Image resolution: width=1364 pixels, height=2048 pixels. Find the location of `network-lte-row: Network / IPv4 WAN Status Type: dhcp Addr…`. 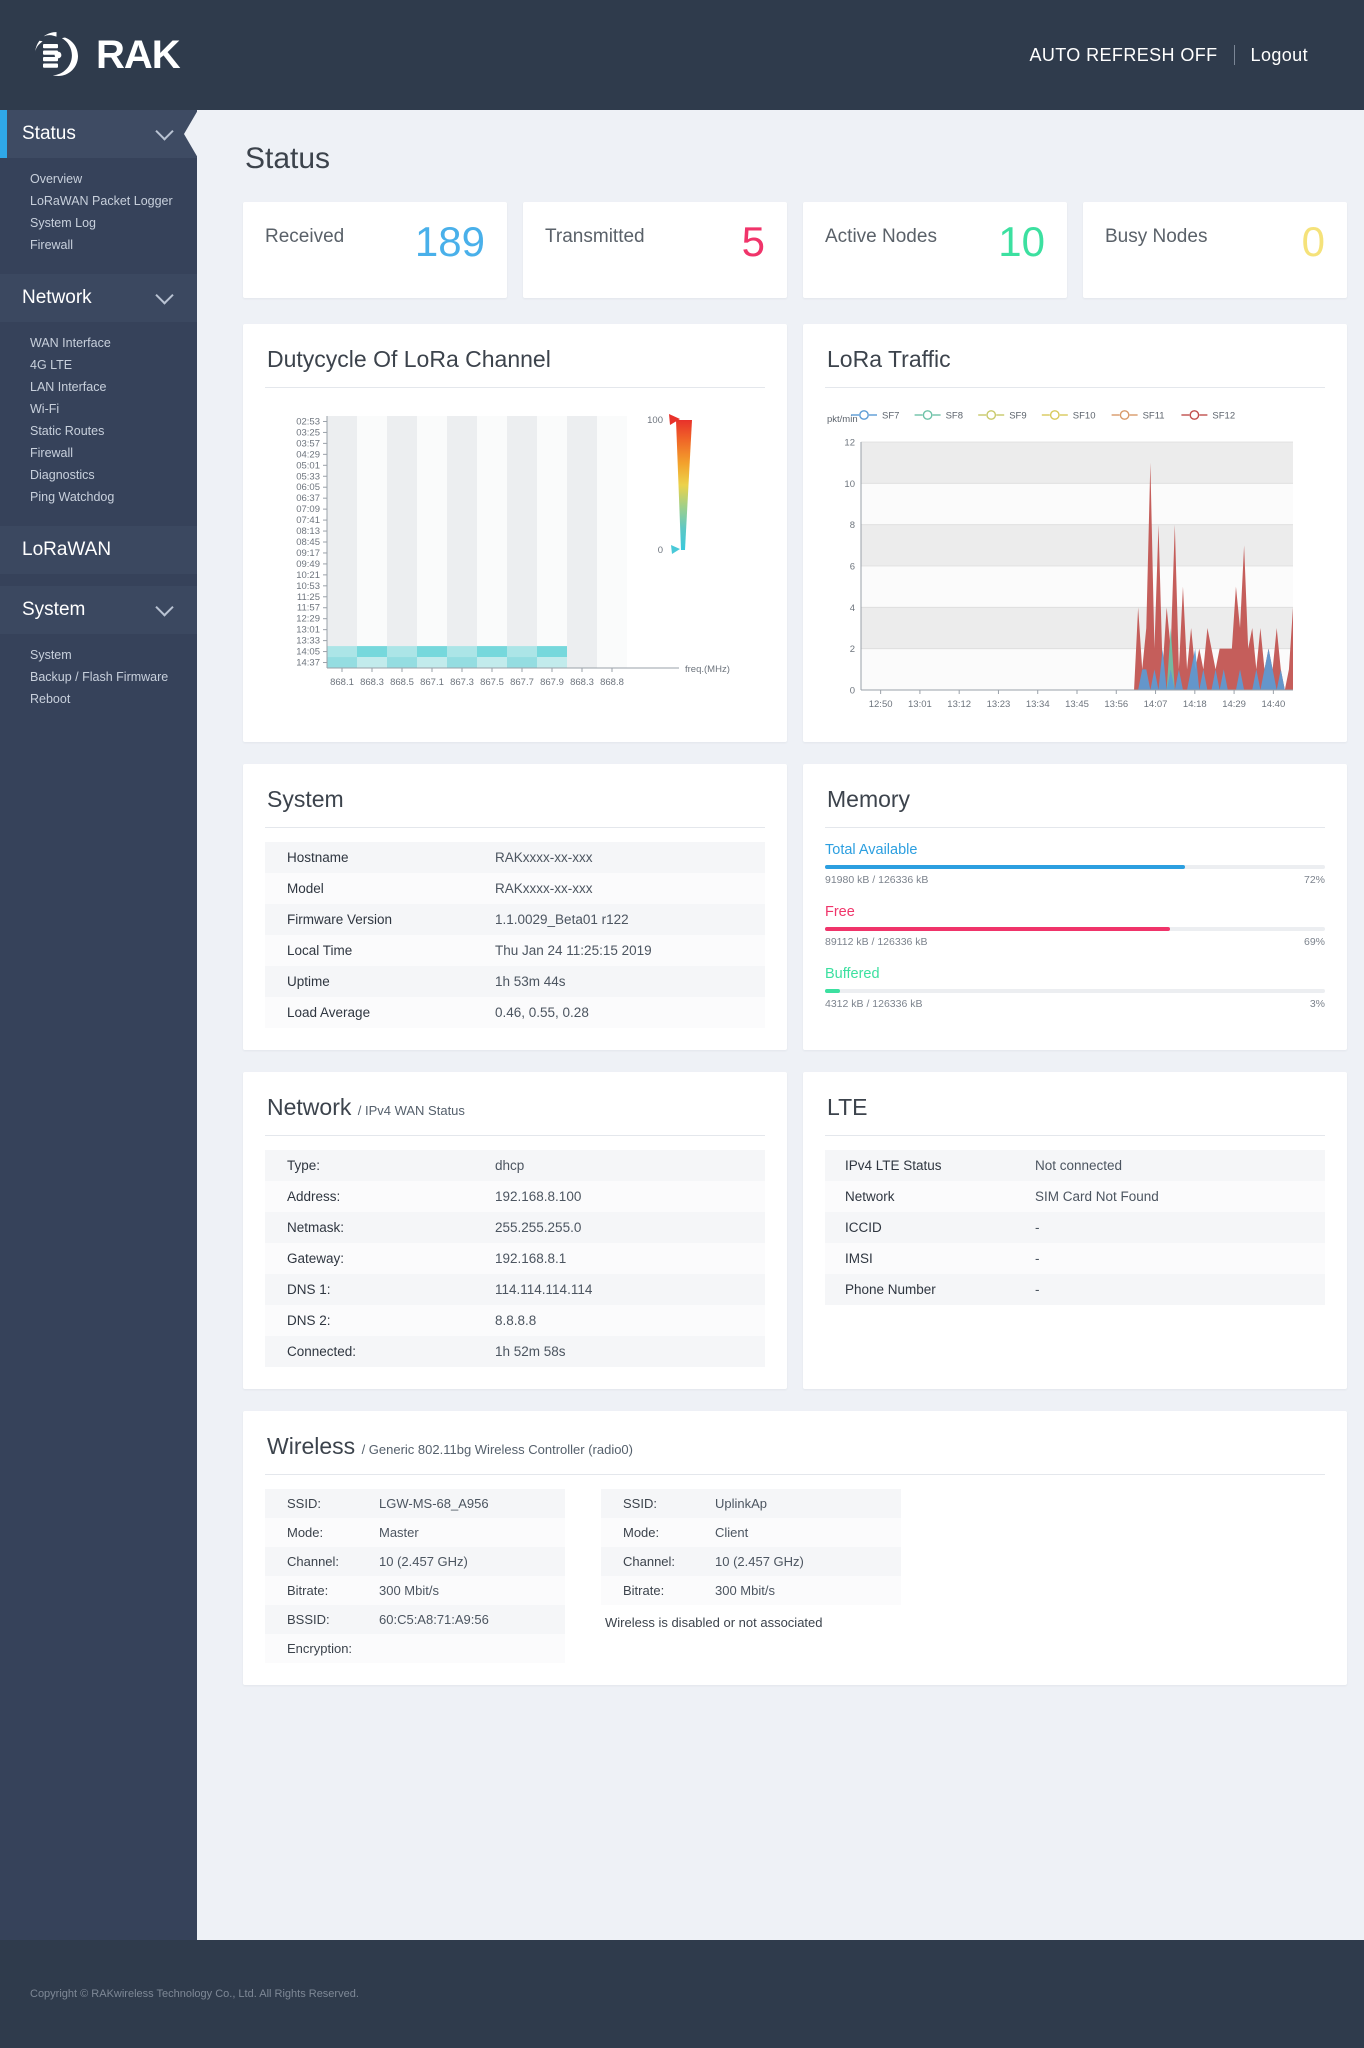

network-lte-row: Network / IPv4 WAN Status Type: dhcp Addr… is located at coordinates (795, 1230).